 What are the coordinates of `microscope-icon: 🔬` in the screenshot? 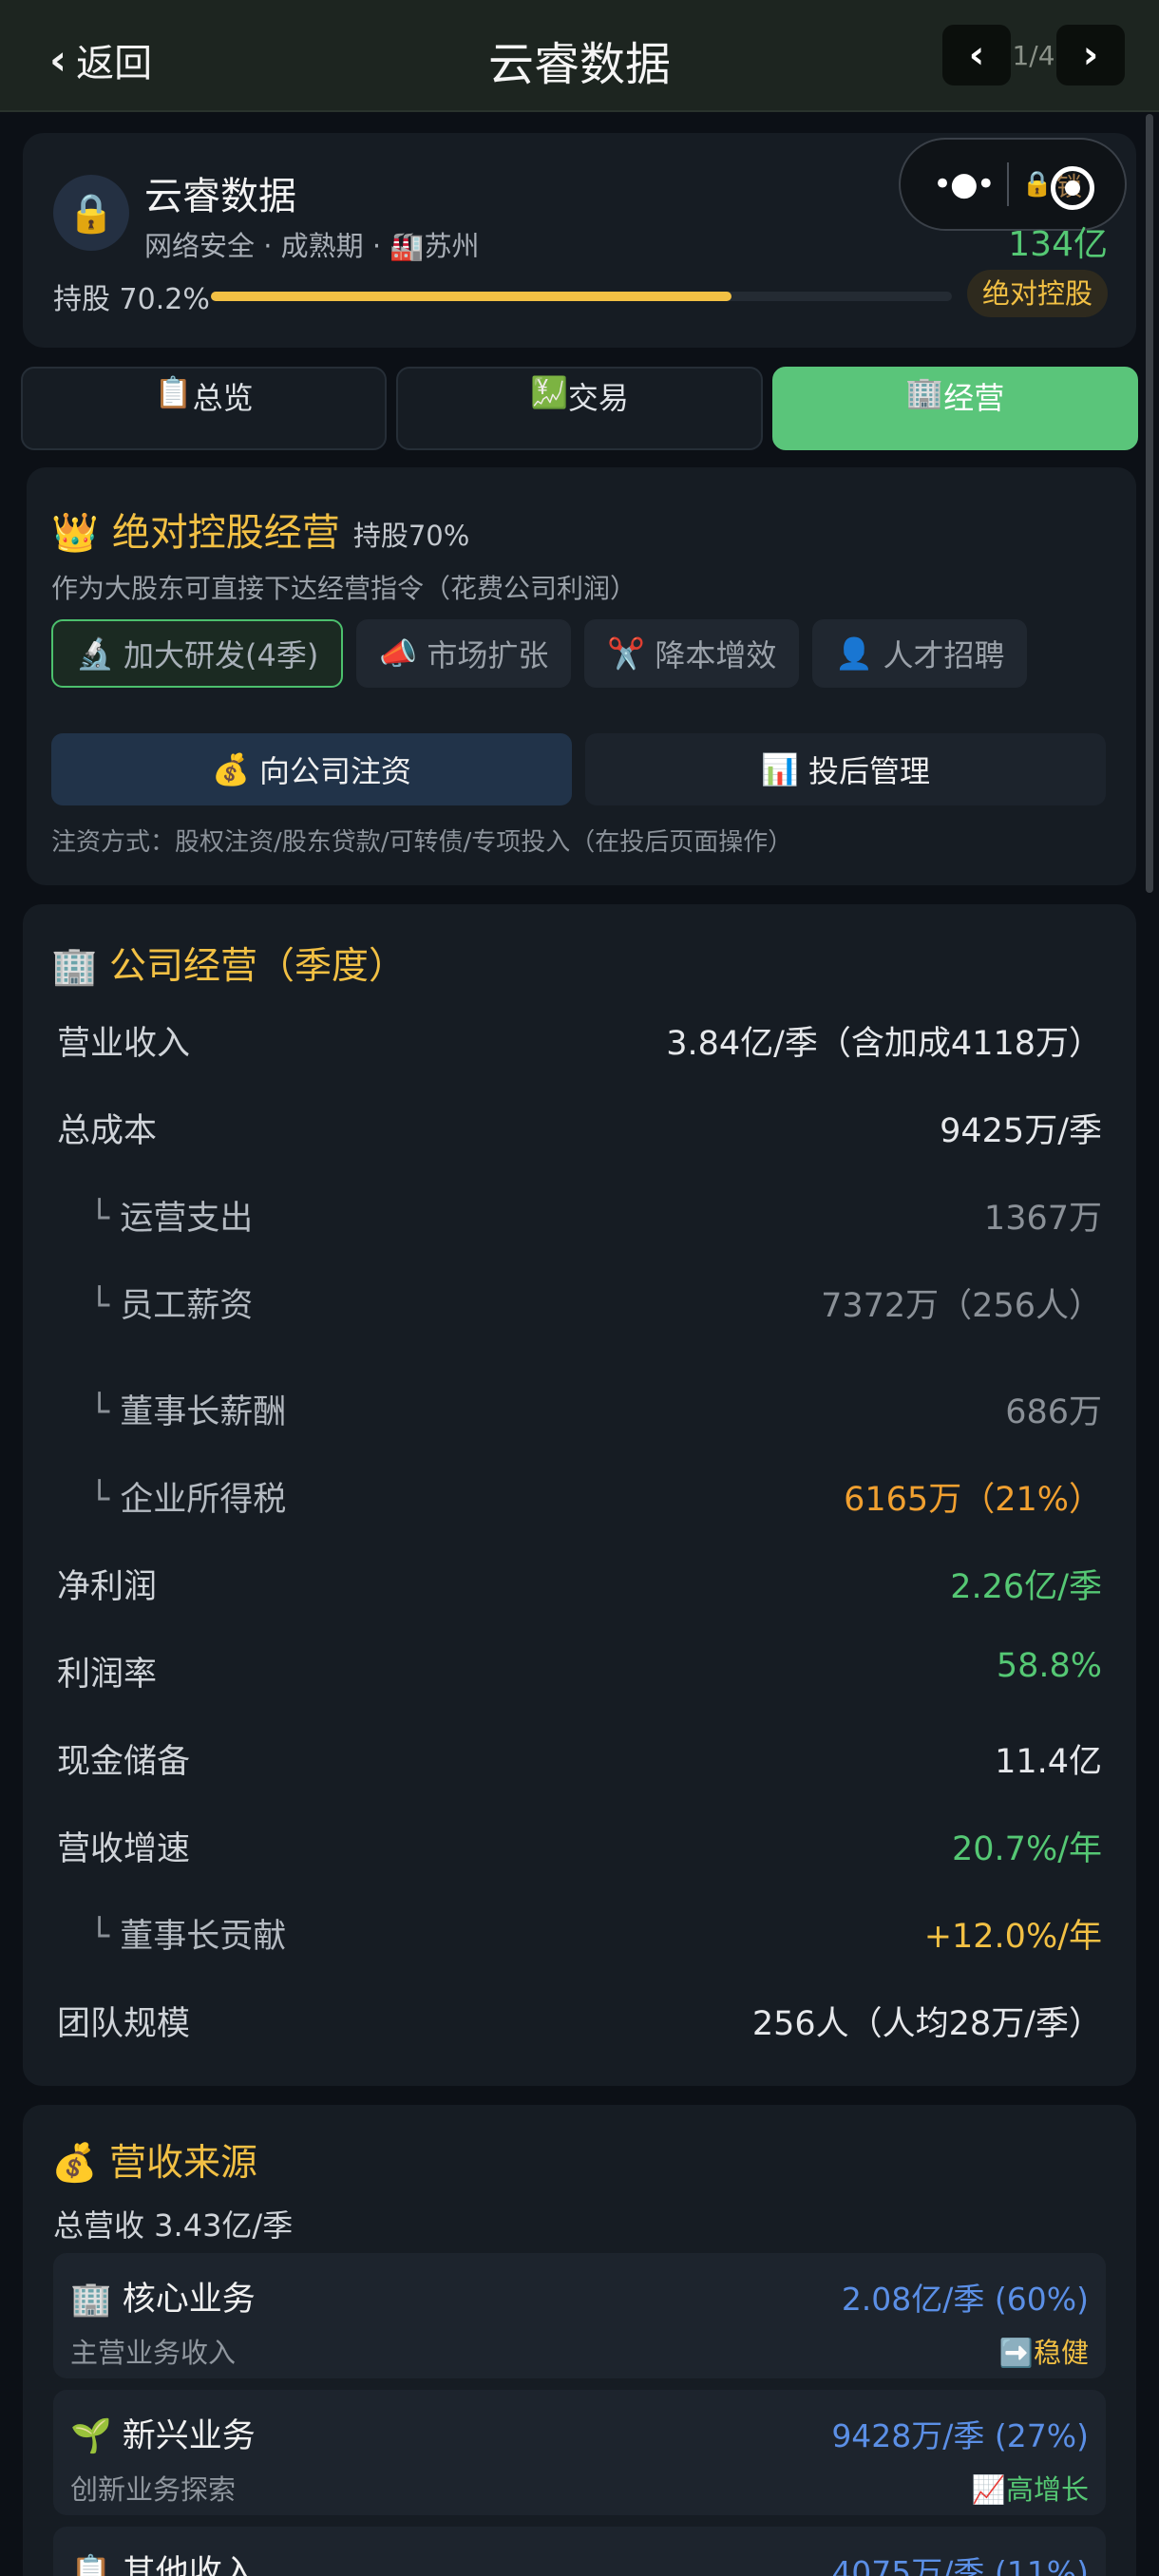 It's located at (95, 653).